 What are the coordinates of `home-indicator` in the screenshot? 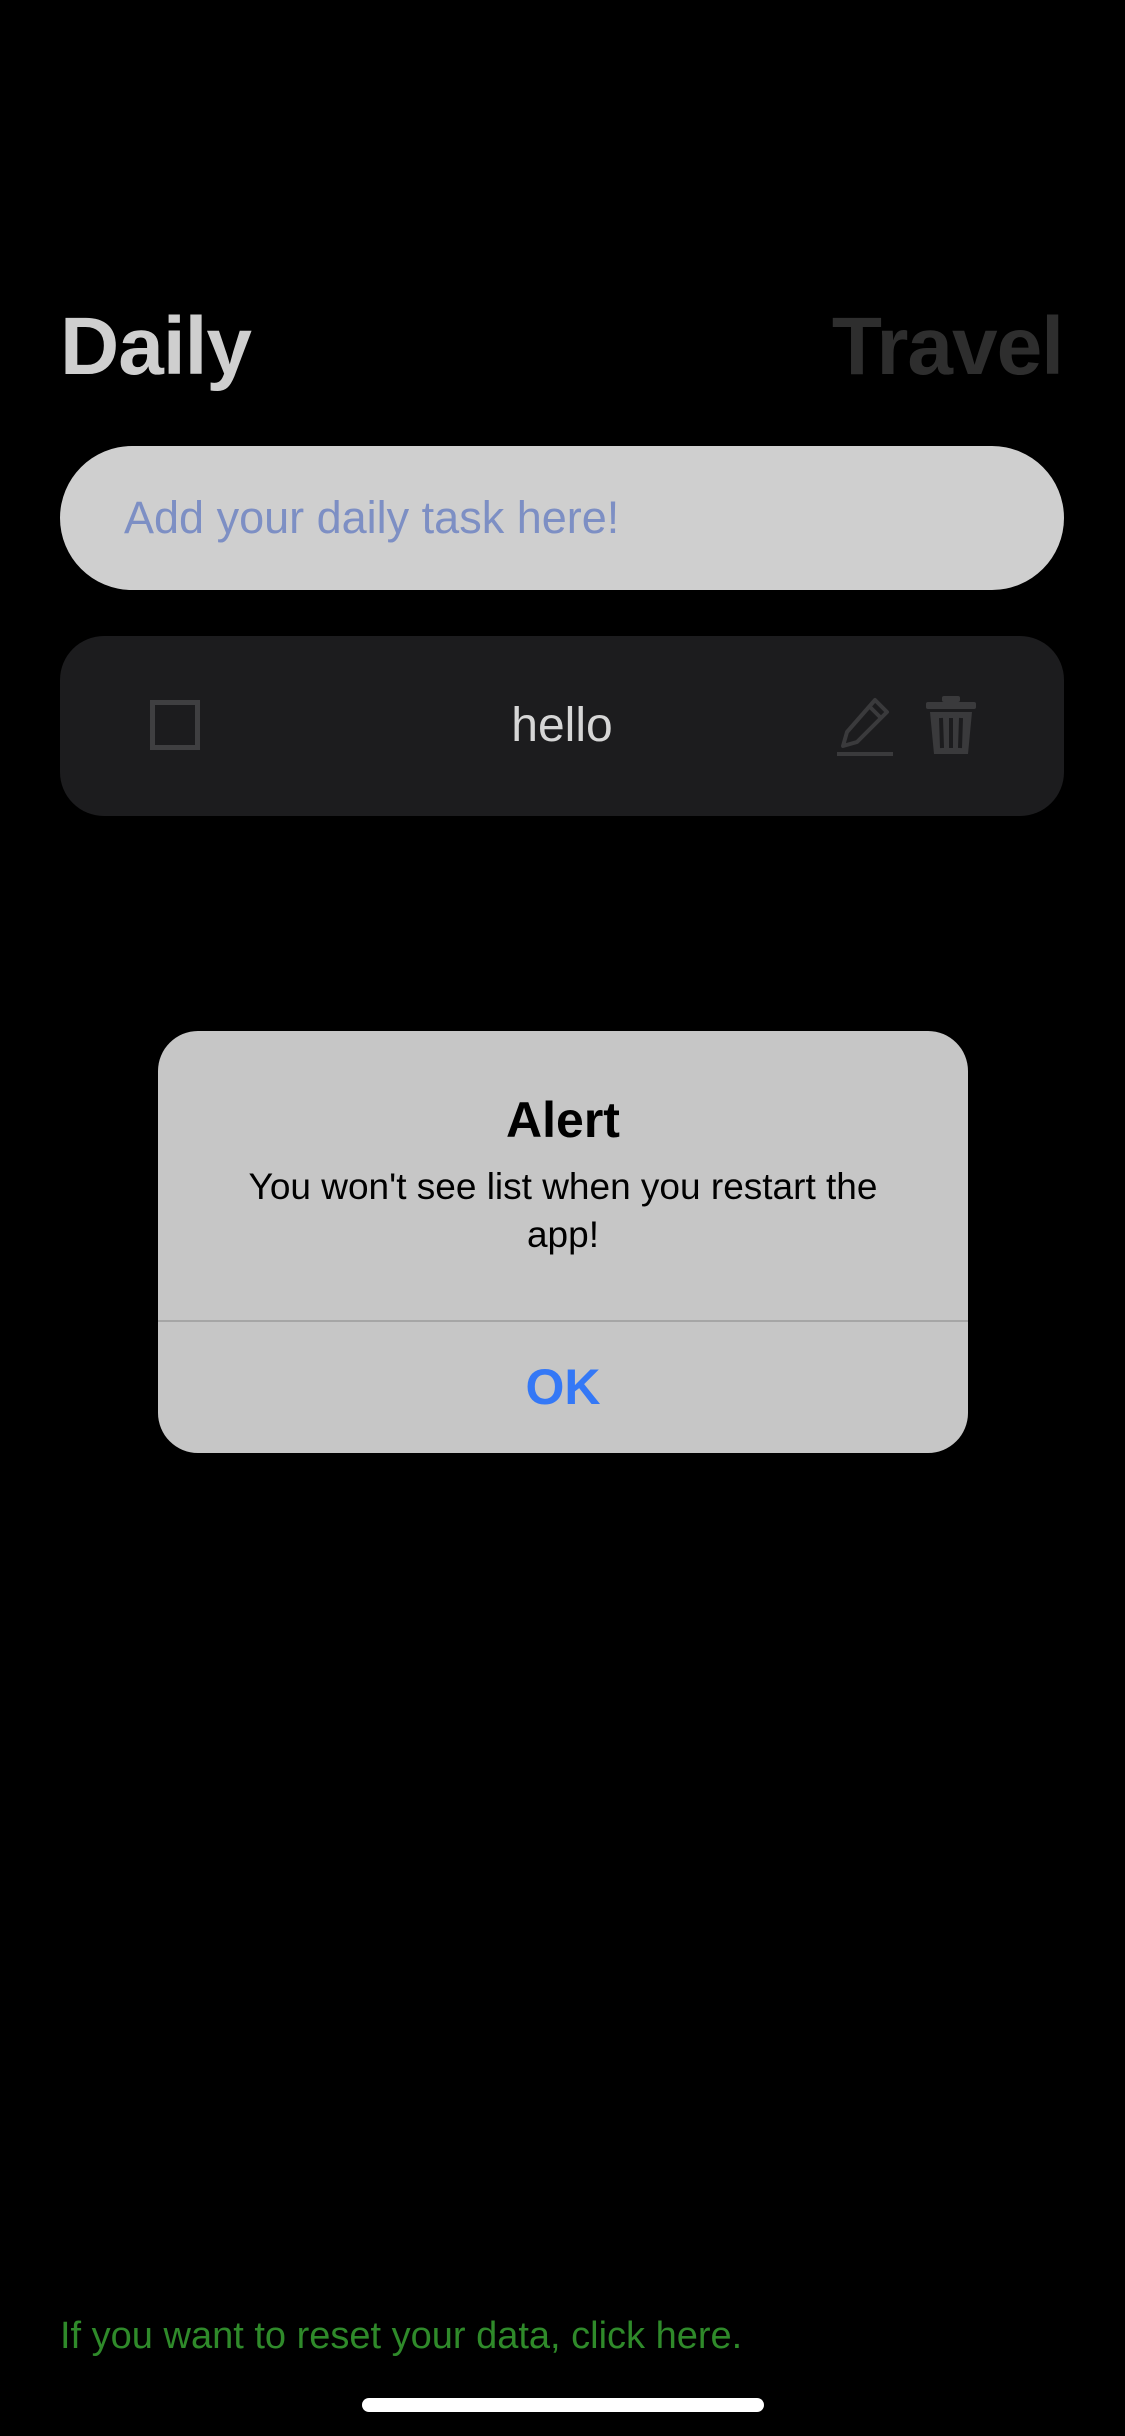 It's located at (563, 2405).